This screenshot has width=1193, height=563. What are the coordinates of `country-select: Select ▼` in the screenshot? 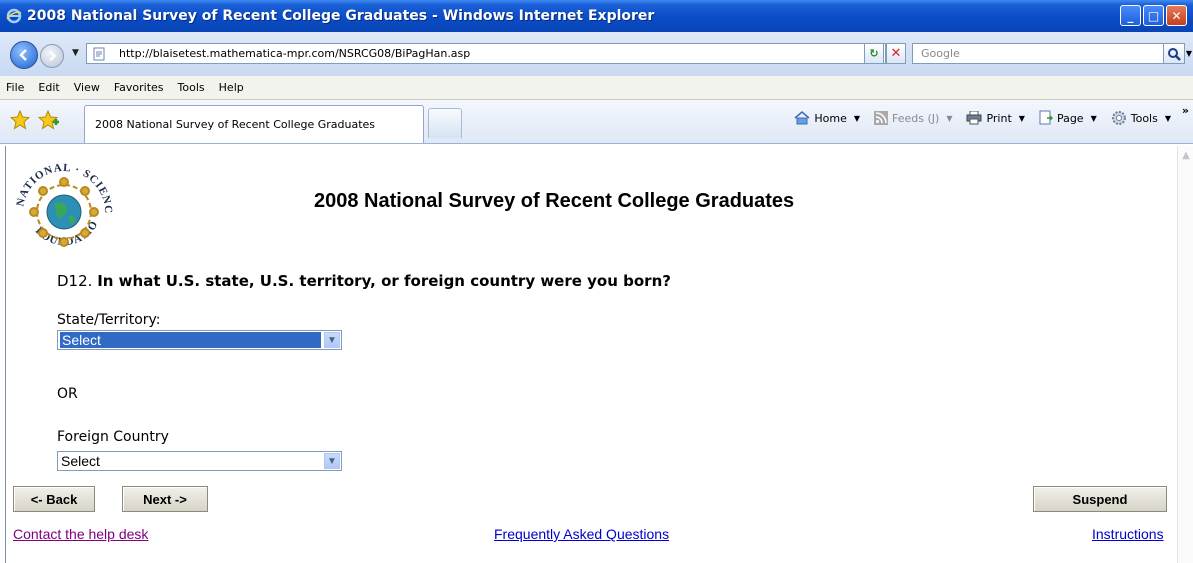 It's located at (199, 461).